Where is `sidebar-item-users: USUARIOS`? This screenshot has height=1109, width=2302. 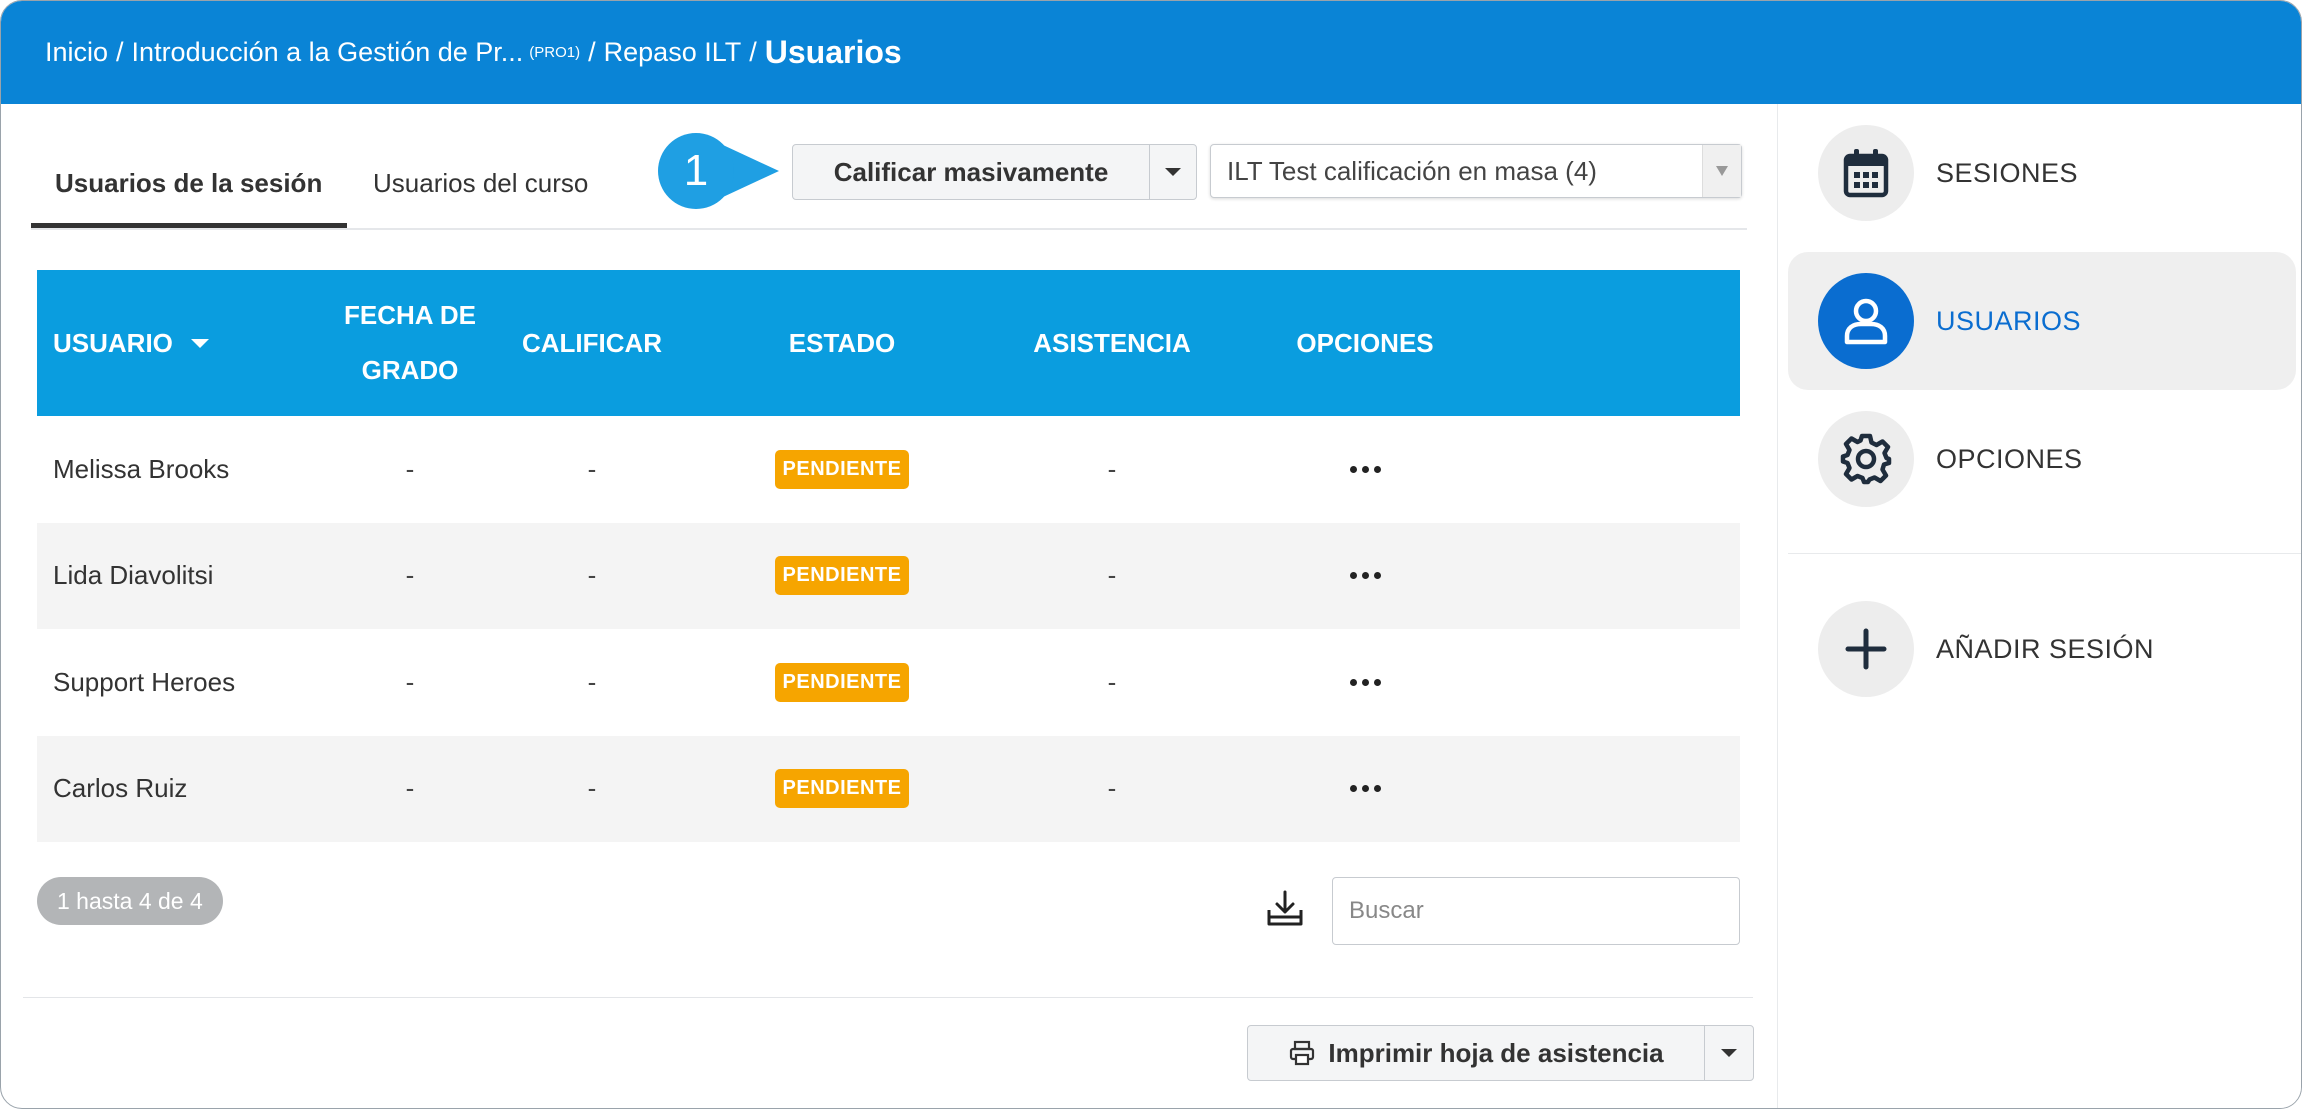 sidebar-item-users: USUARIOS is located at coordinates (2042, 321).